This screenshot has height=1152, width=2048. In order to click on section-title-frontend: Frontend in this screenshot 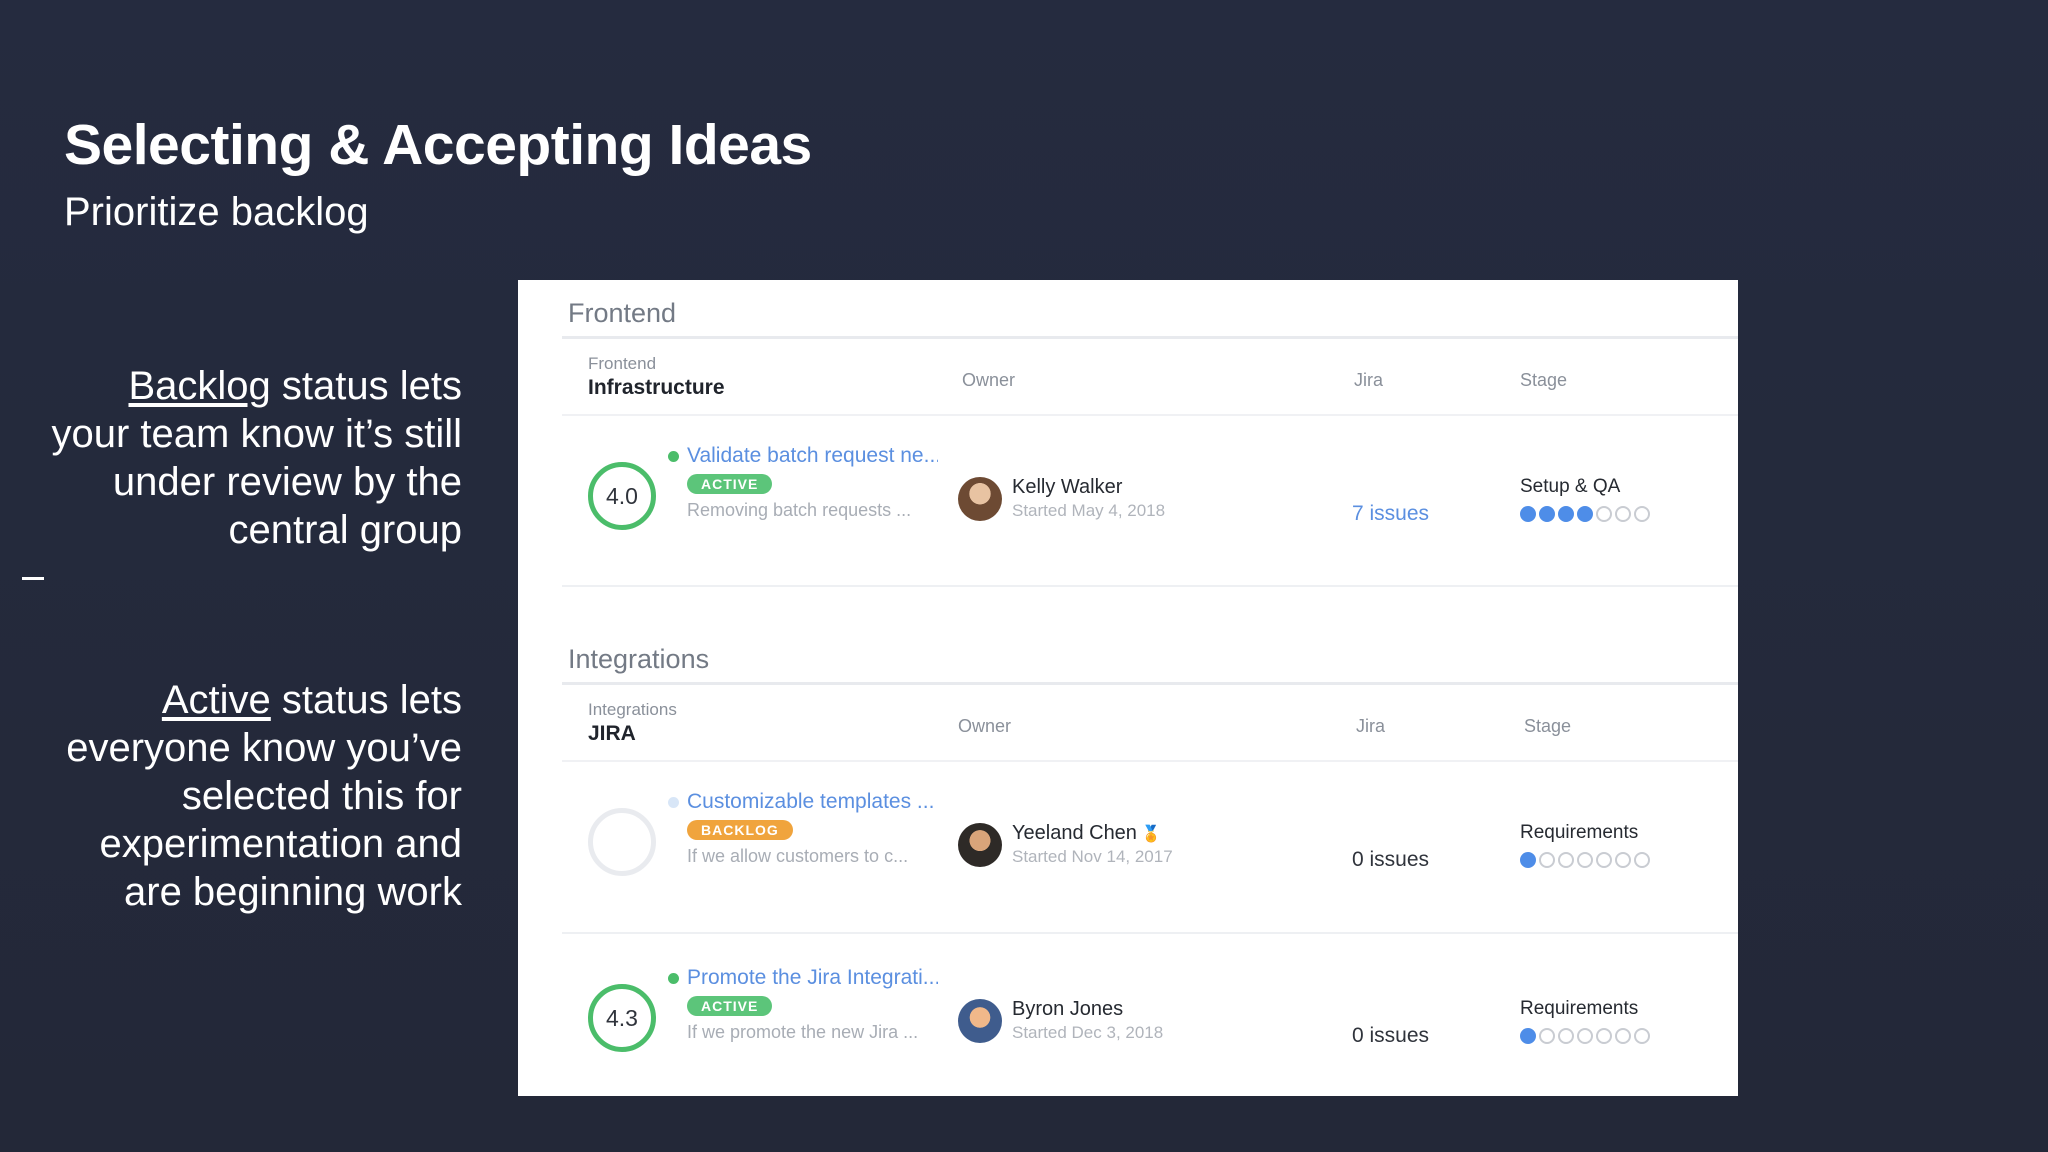, I will do `click(622, 313)`.